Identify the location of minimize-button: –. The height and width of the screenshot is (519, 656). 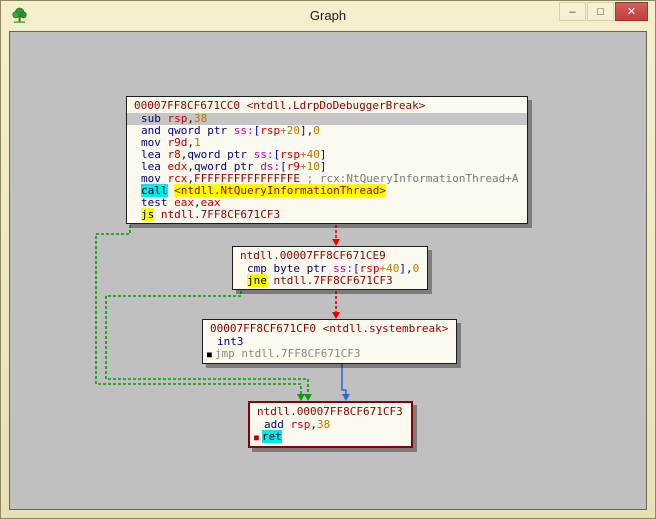
(572, 11).